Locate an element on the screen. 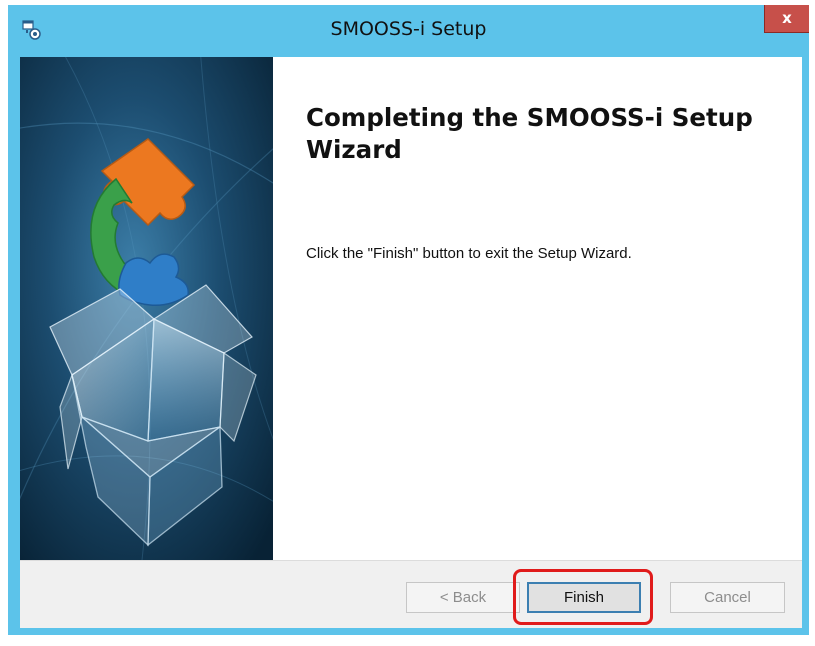 This screenshot has width=815, height=646. cancel-button: Cancel is located at coordinates (727, 597).